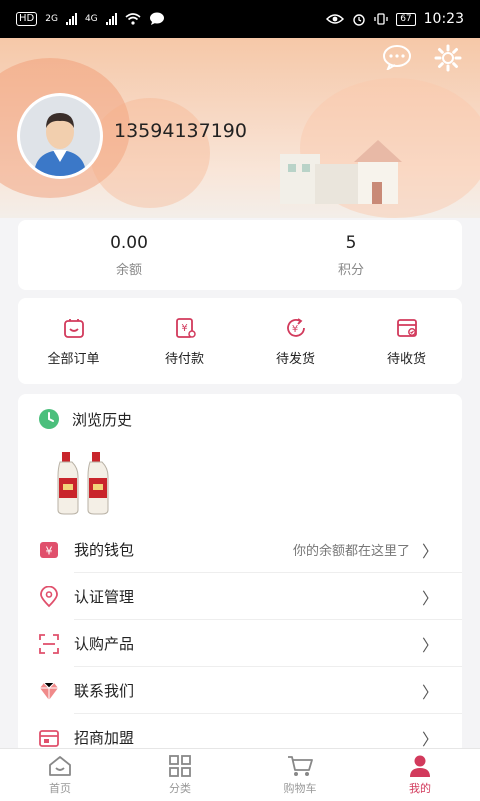 The height and width of the screenshot is (801, 480). What do you see at coordinates (406, 19) in the screenshot?
I see `battery-indicator: 67` at bounding box center [406, 19].